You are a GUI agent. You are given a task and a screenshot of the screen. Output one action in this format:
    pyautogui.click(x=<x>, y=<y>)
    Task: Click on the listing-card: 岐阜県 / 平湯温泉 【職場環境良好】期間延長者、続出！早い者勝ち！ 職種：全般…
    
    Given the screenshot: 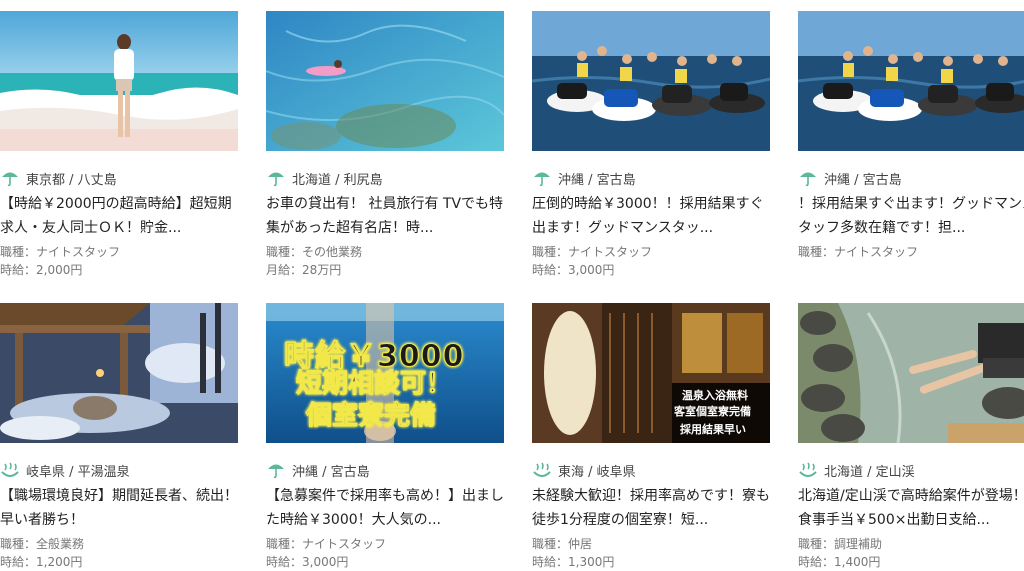 What is the action you would take?
    pyautogui.click(x=119, y=437)
    